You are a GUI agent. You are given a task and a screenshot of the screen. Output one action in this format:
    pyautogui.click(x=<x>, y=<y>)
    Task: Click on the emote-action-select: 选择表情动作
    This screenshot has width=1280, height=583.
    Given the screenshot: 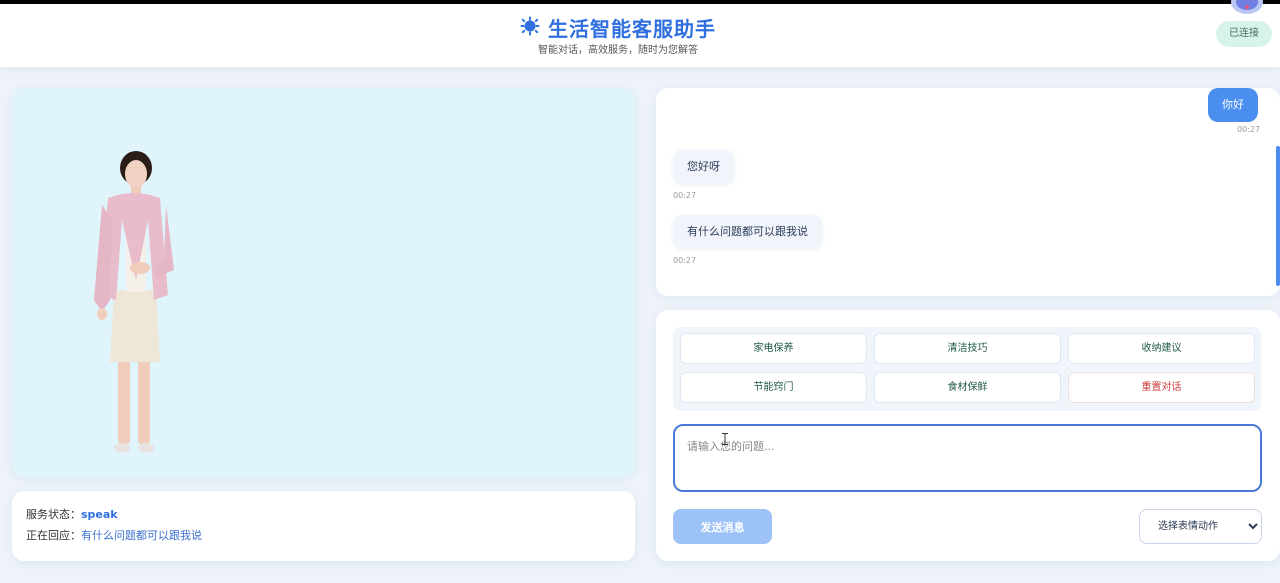 What is the action you would take?
    pyautogui.click(x=1200, y=526)
    